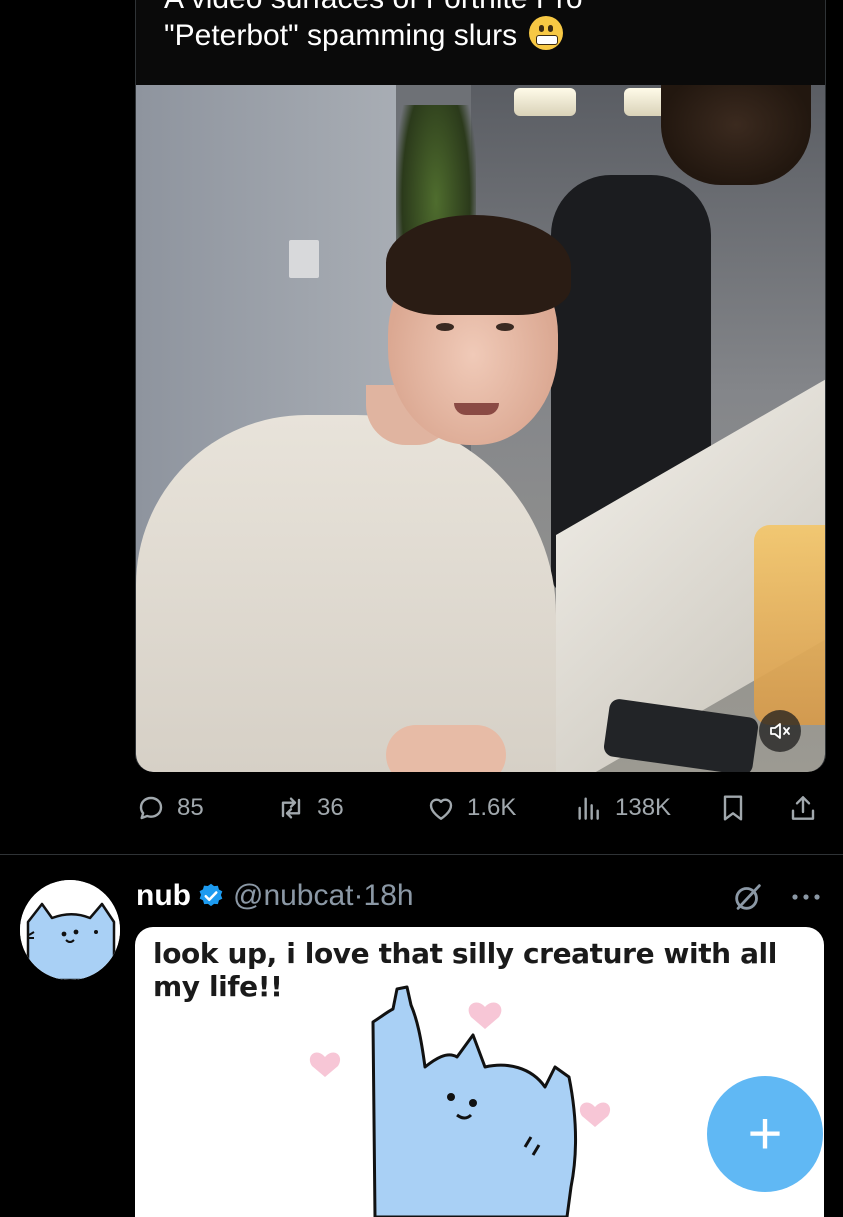 The image size is (843, 1217). What do you see at coordinates (546, 33) in the screenshot?
I see `grimacing-face-emoji-icon` at bounding box center [546, 33].